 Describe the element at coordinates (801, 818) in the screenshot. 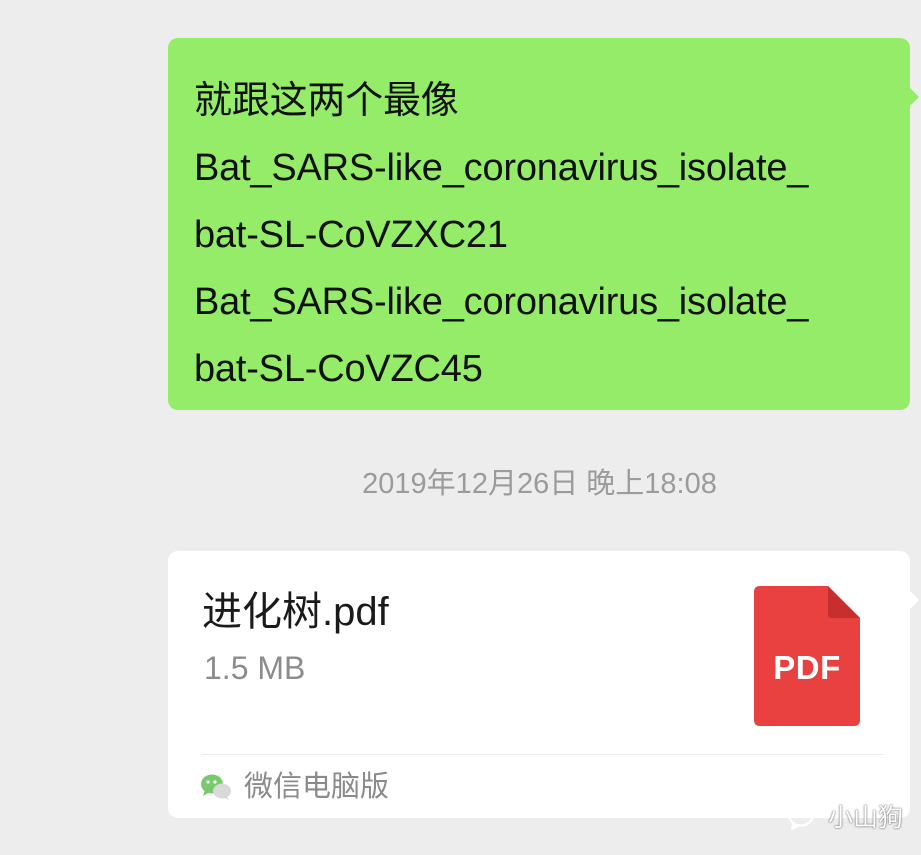

I see `wechat-official-account-icon` at that location.